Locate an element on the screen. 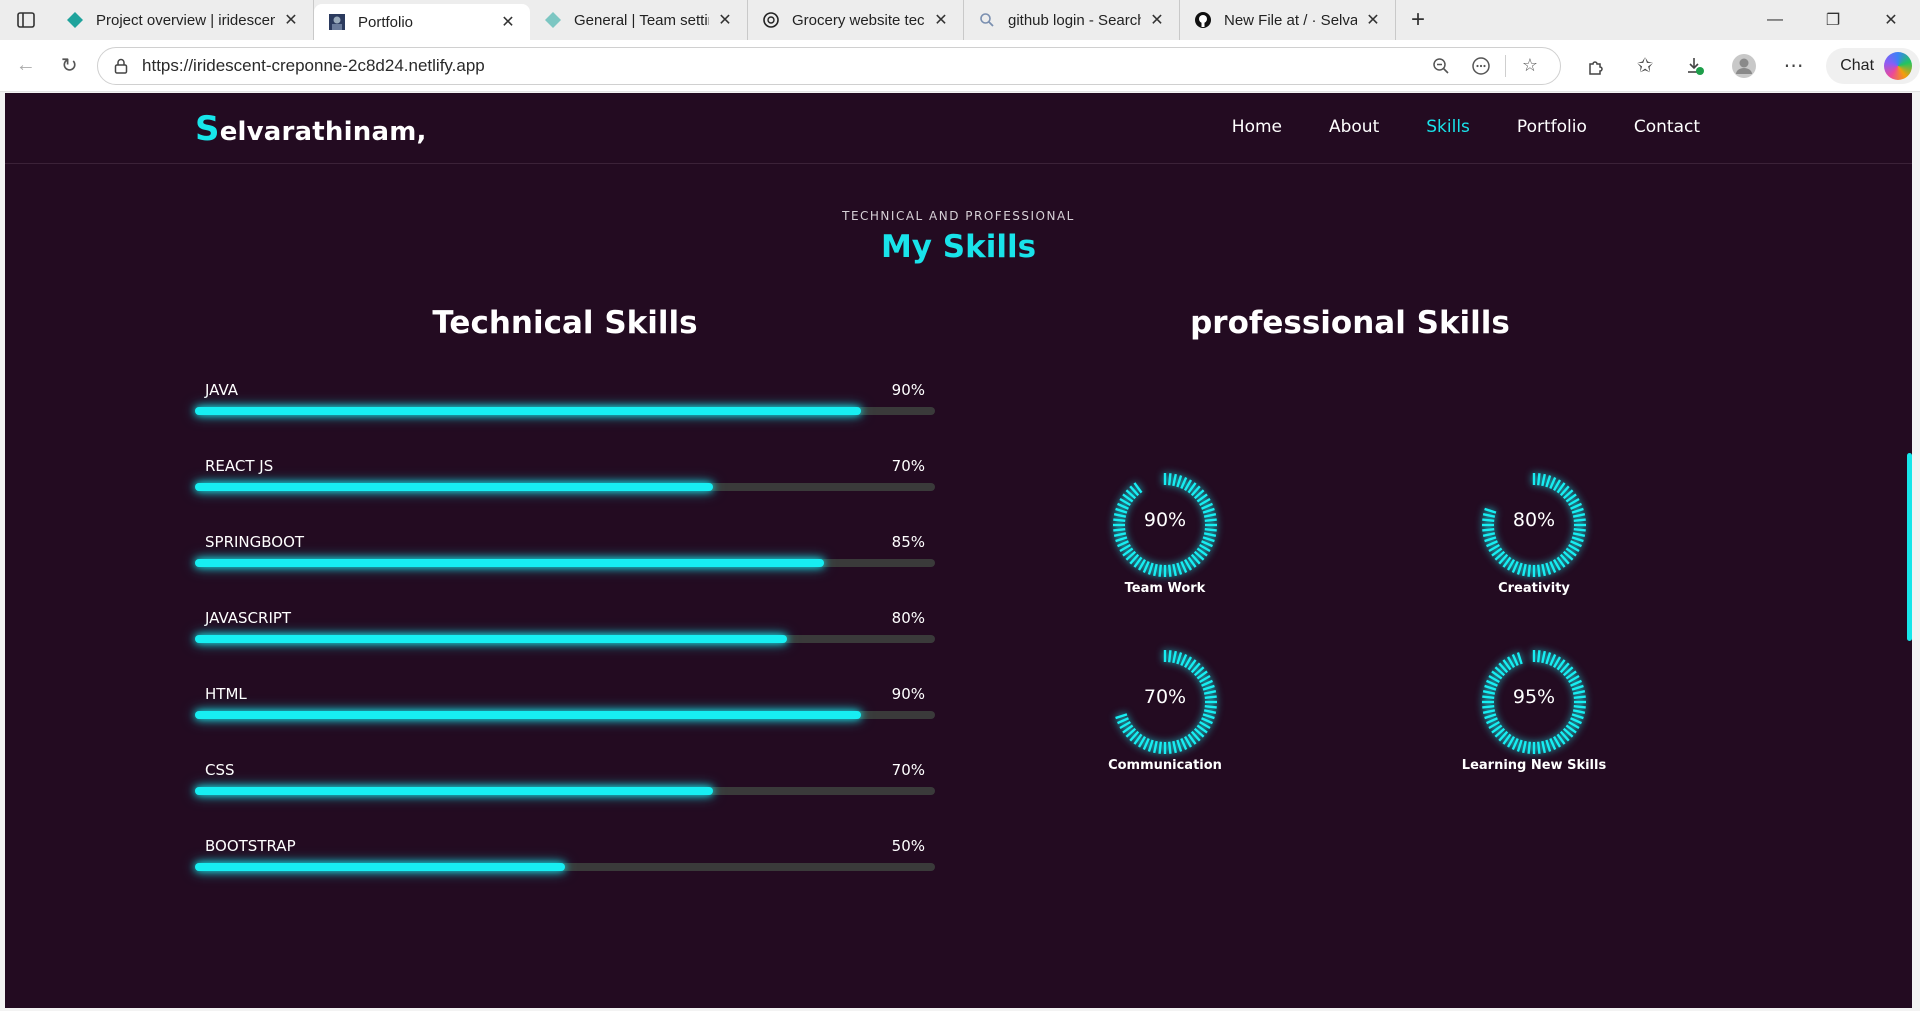 This screenshot has width=1920, height=1011. tab-title: General | Team settings | selv is located at coordinates (641, 20).